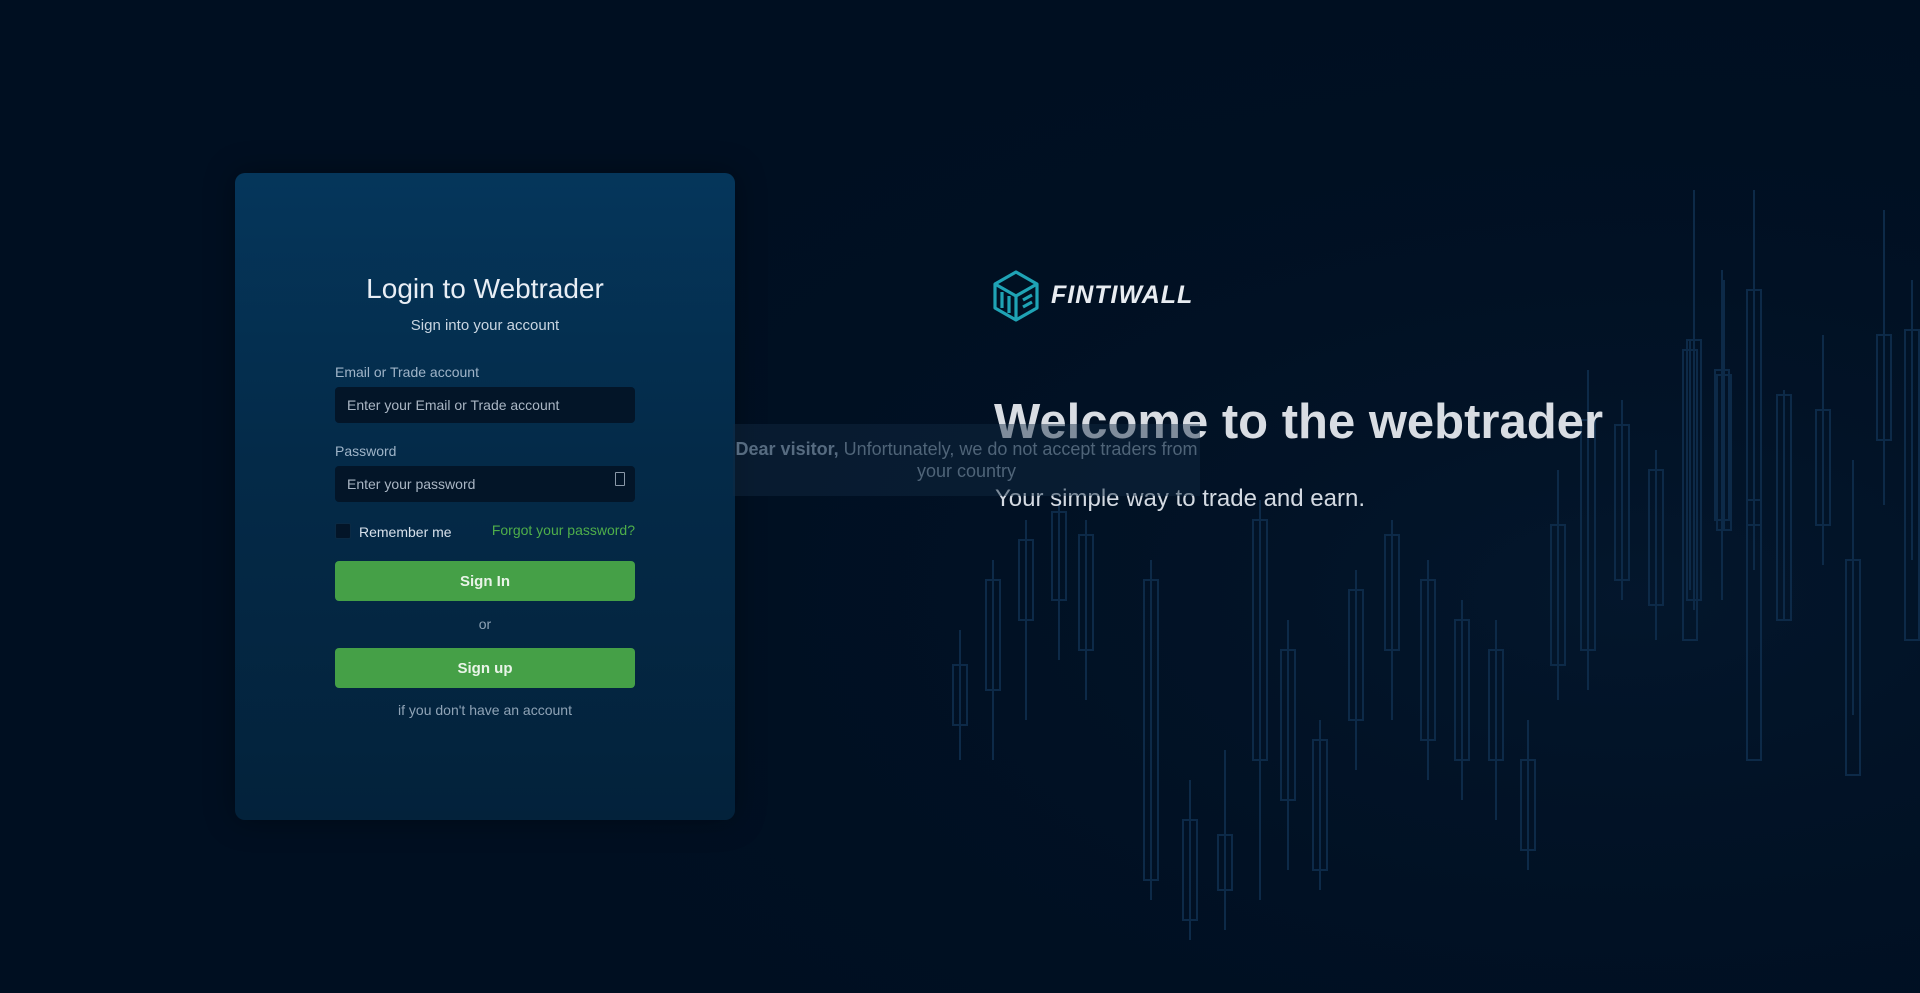 Image resolution: width=1920 pixels, height=993 pixels. I want to click on brand-logo-text: FINTIWALL, so click(1122, 295).